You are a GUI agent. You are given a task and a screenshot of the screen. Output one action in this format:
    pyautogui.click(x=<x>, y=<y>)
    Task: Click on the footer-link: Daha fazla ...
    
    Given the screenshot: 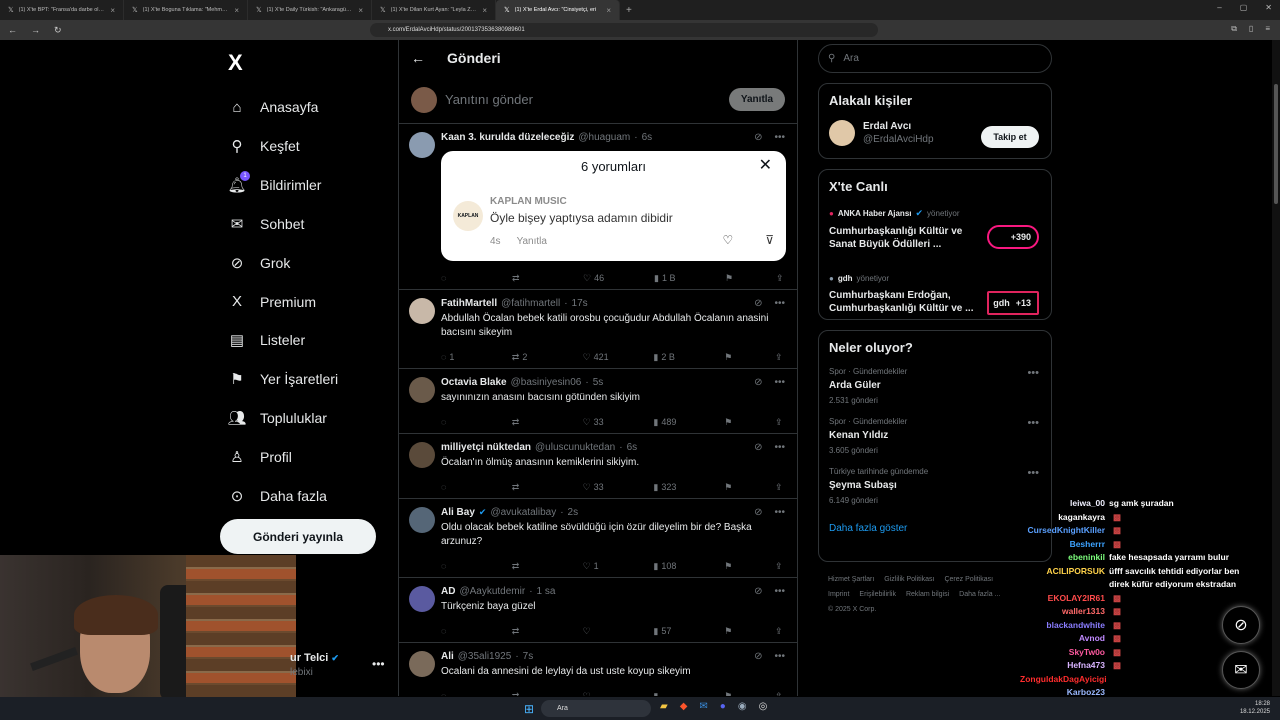 What is the action you would take?
    pyautogui.click(x=979, y=594)
    